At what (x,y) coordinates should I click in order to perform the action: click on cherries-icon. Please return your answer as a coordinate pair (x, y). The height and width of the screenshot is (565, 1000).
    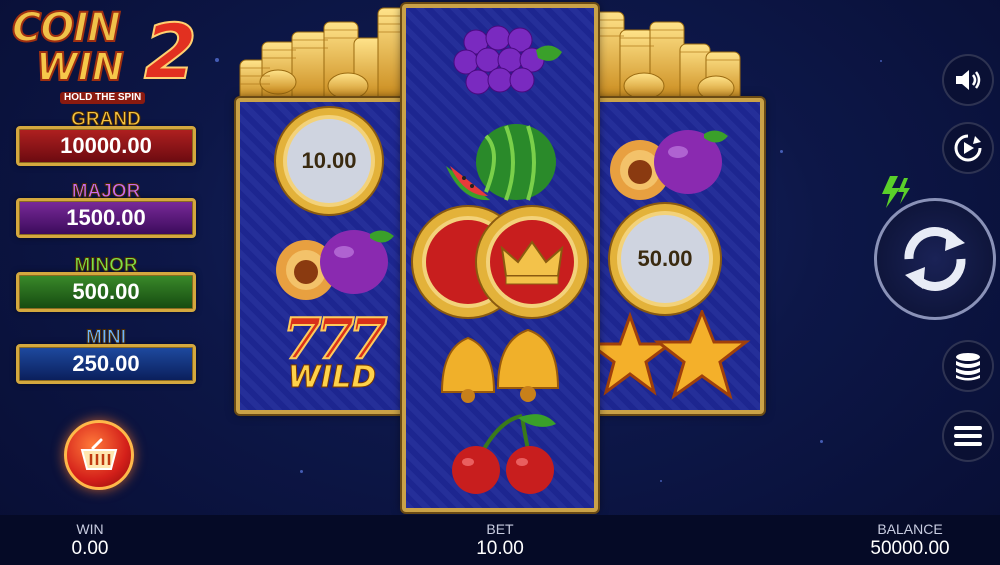
    Looking at the image, I should click on (504, 454).